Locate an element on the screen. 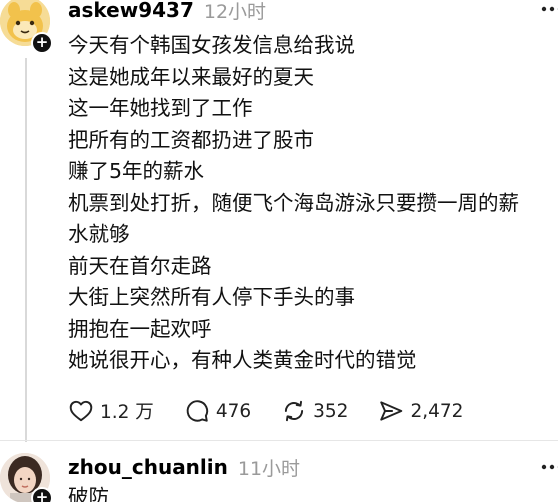  post-text-line: 机票到处打折，随便飞个海岛游泳只要攒一周的薪 is located at coordinates (293, 202).